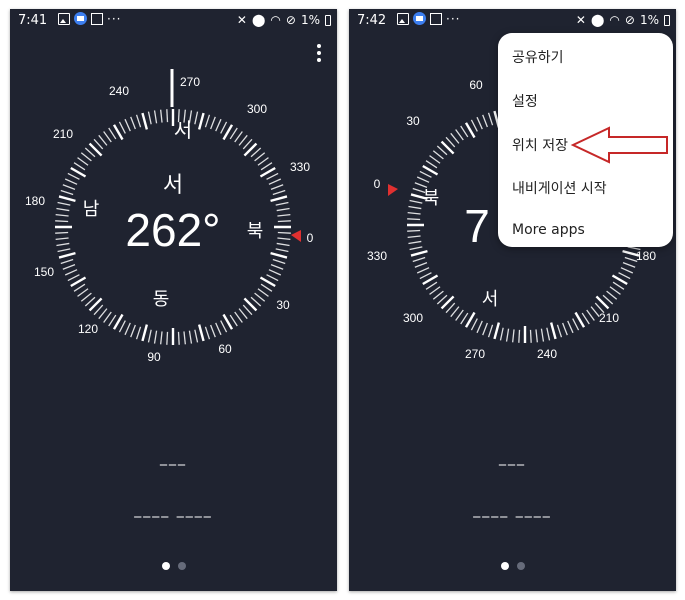 The height and width of the screenshot is (600, 685). Describe the element at coordinates (91, 209) in the screenshot. I see `ring-dir-left: 남` at that location.